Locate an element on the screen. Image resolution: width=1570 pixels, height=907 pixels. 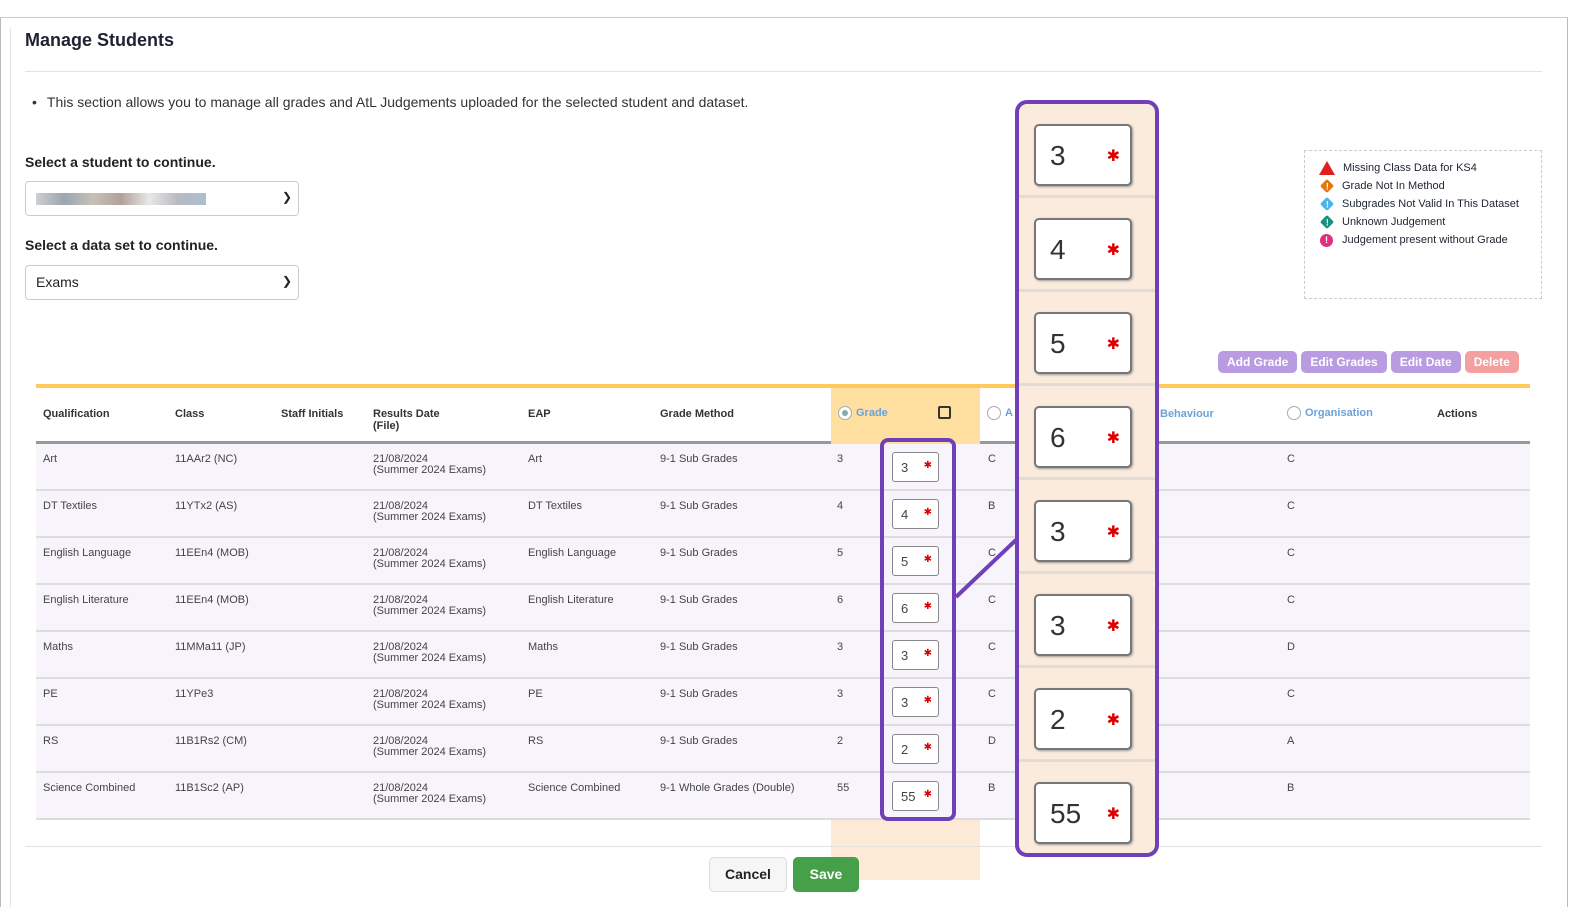
grade-input-value: 55 is located at coordinates (1066, 813).